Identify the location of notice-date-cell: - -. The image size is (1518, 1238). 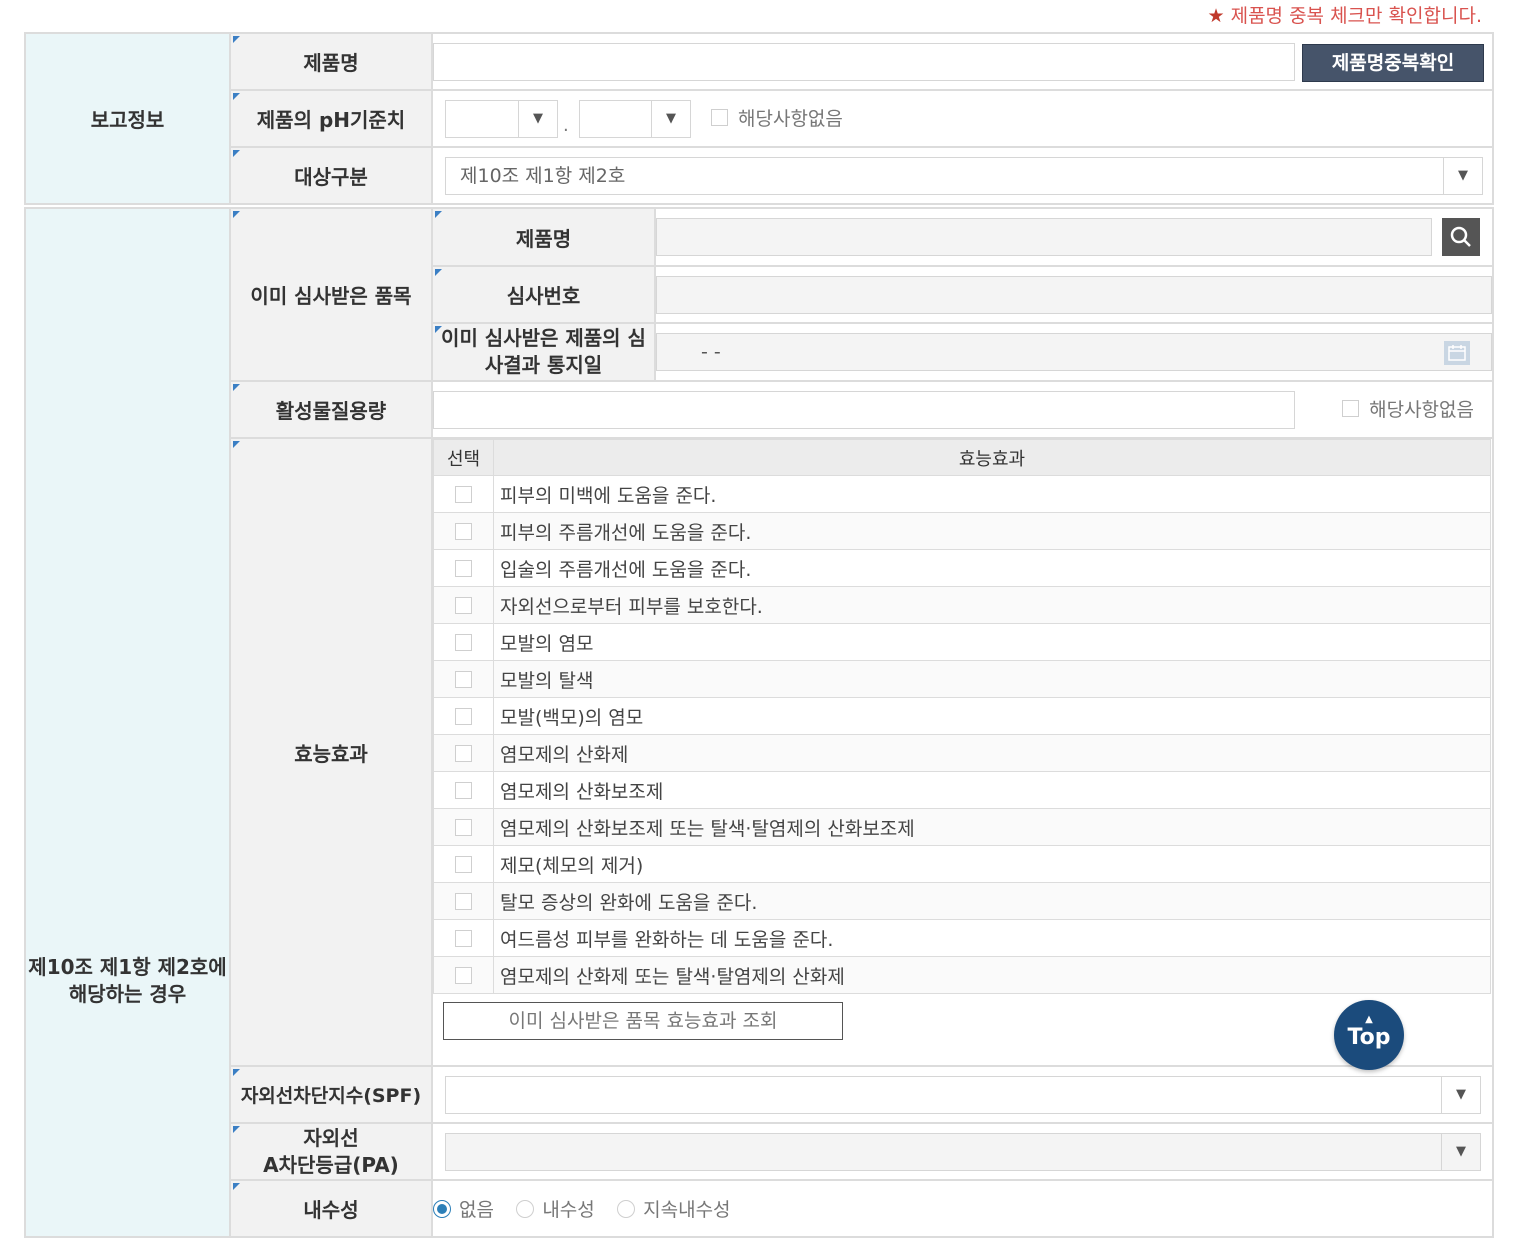
(1073, 351).